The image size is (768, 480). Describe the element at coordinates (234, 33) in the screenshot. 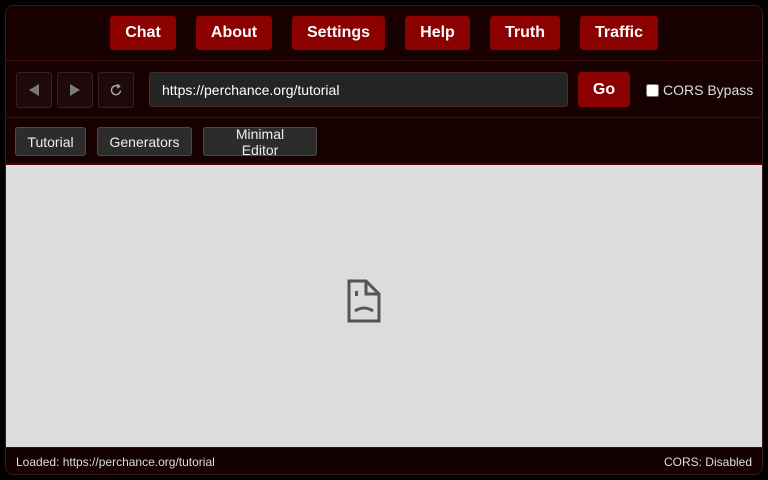

I see `nav-about-button: About` at that location.